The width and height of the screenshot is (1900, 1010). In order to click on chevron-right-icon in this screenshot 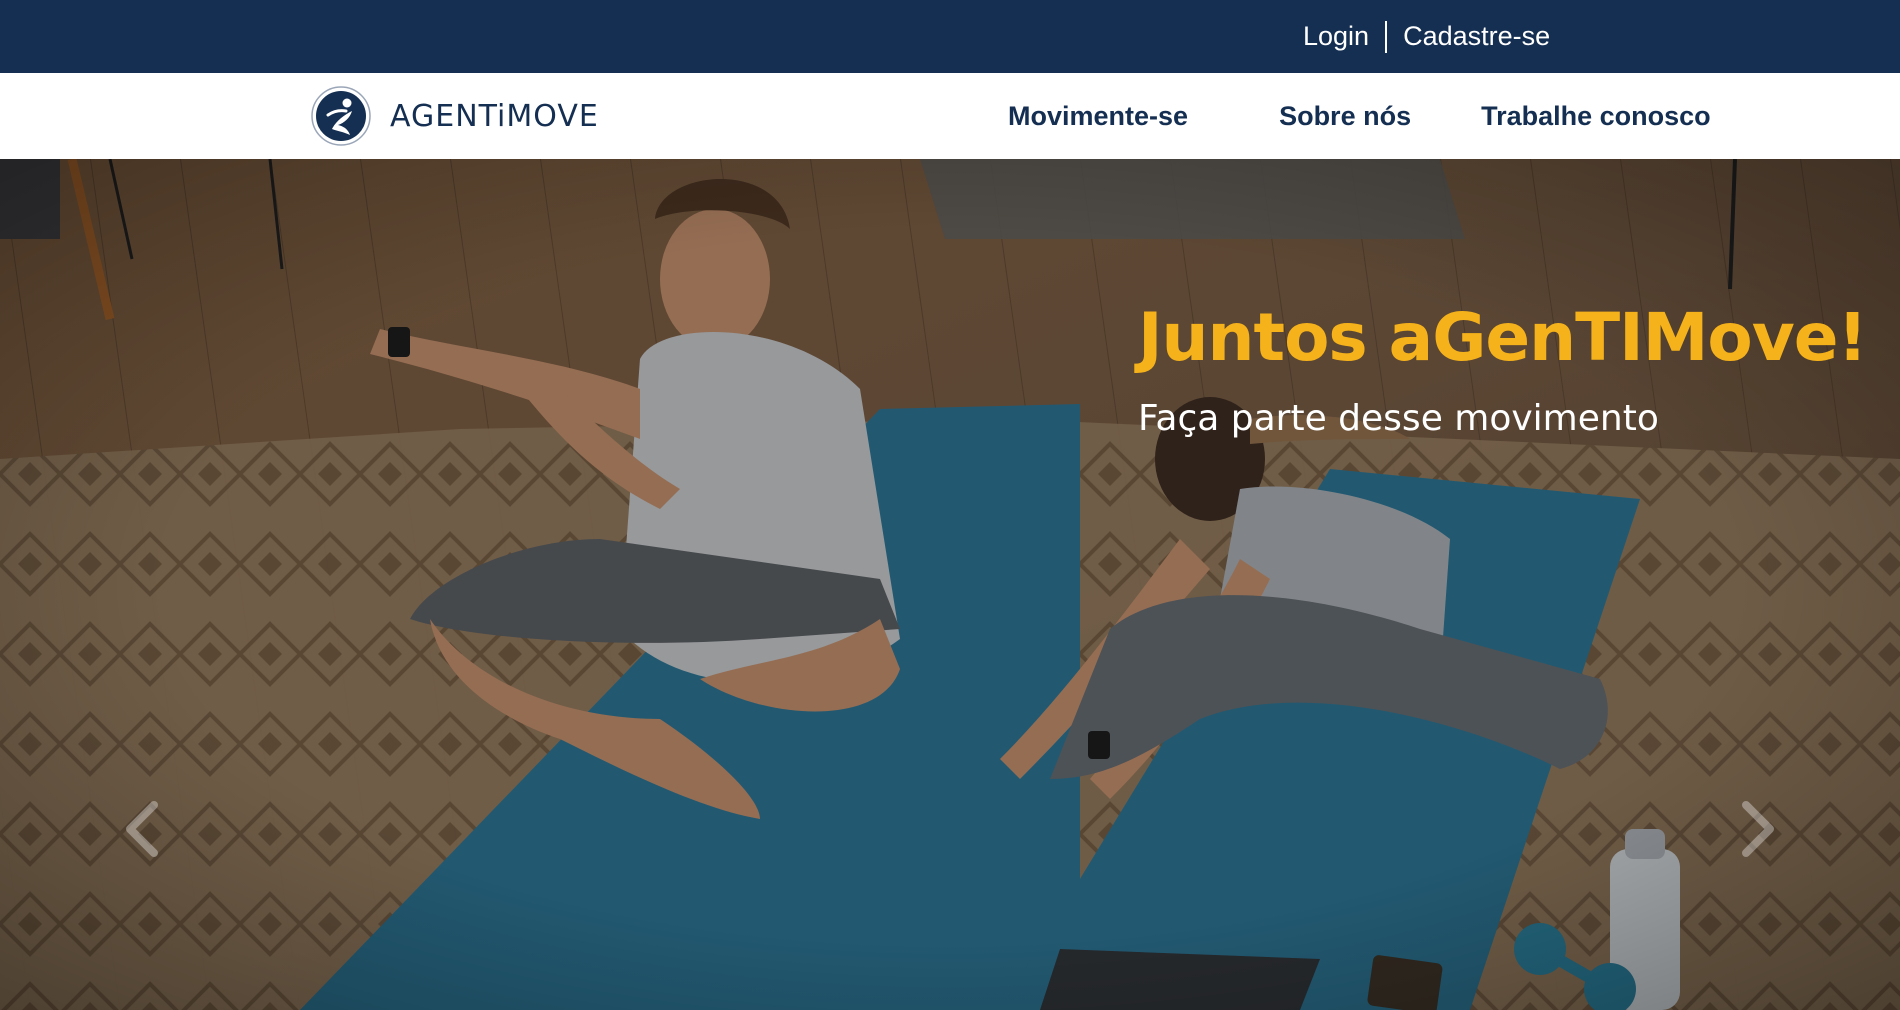, I will do `click(1758, 829)`.